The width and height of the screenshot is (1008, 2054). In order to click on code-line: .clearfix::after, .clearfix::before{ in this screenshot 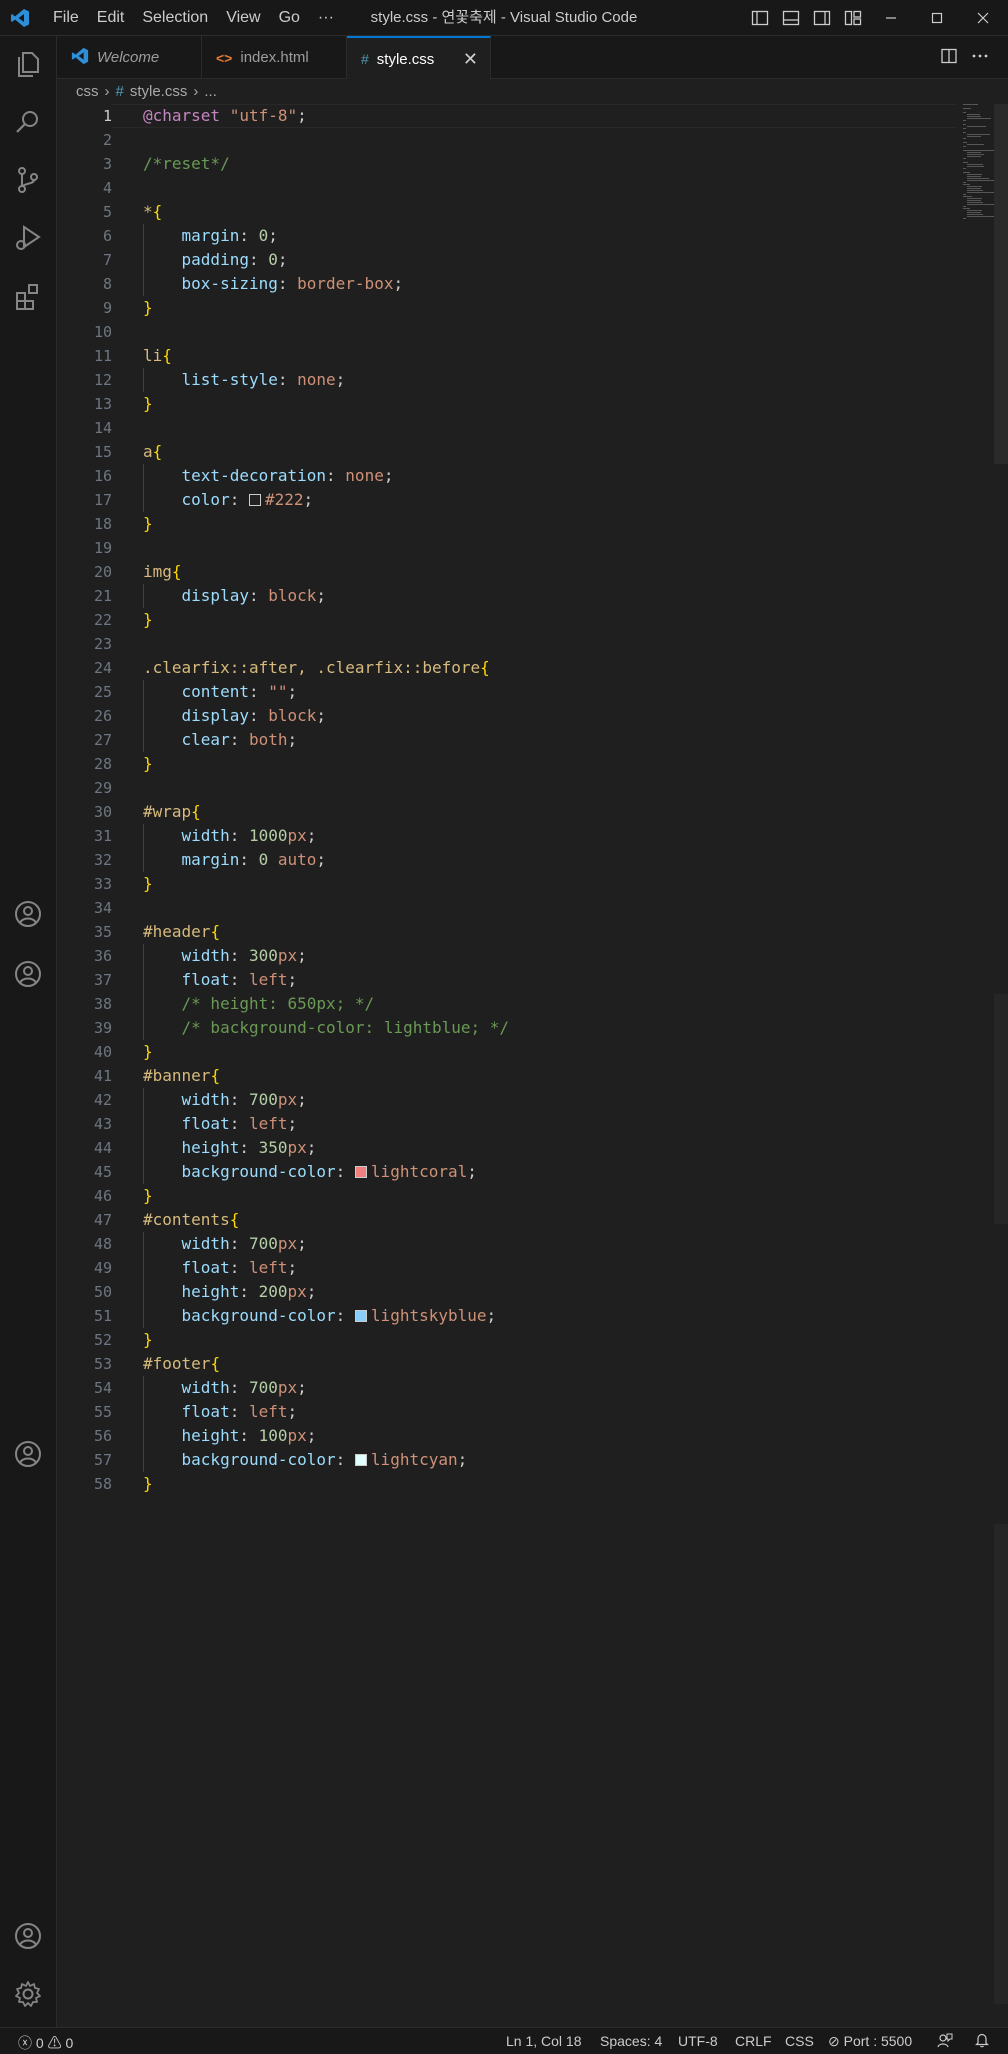, I will do `click(543, 668)`.